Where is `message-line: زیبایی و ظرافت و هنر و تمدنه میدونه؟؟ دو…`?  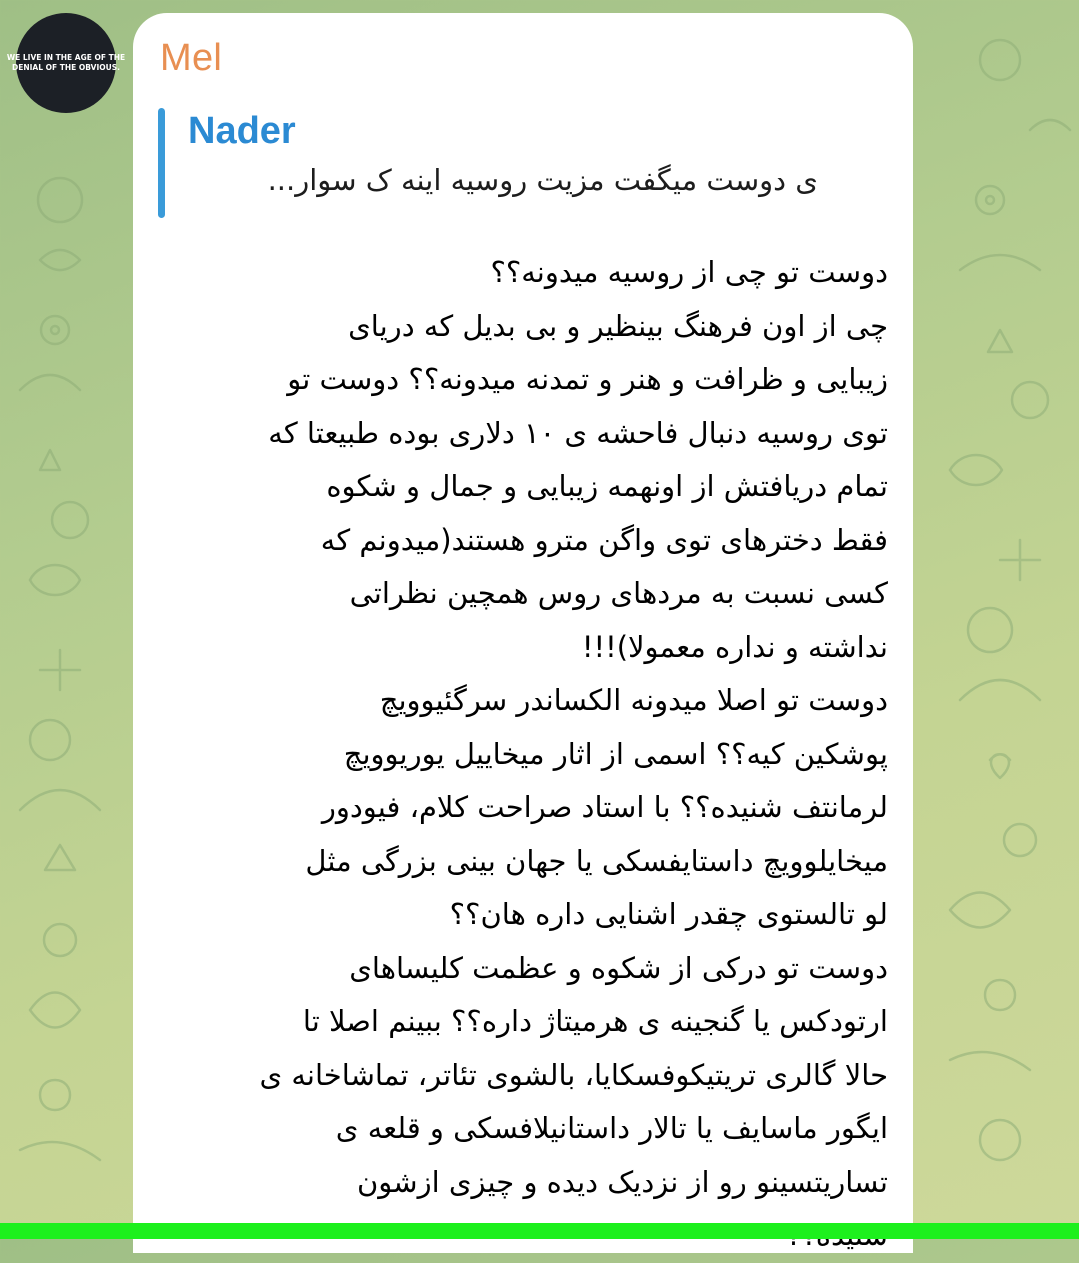 message-line: زیبایی و ظرافت و هنر و تمدنه میدونه؟؟ دو… is located at coordinates (587, 379).